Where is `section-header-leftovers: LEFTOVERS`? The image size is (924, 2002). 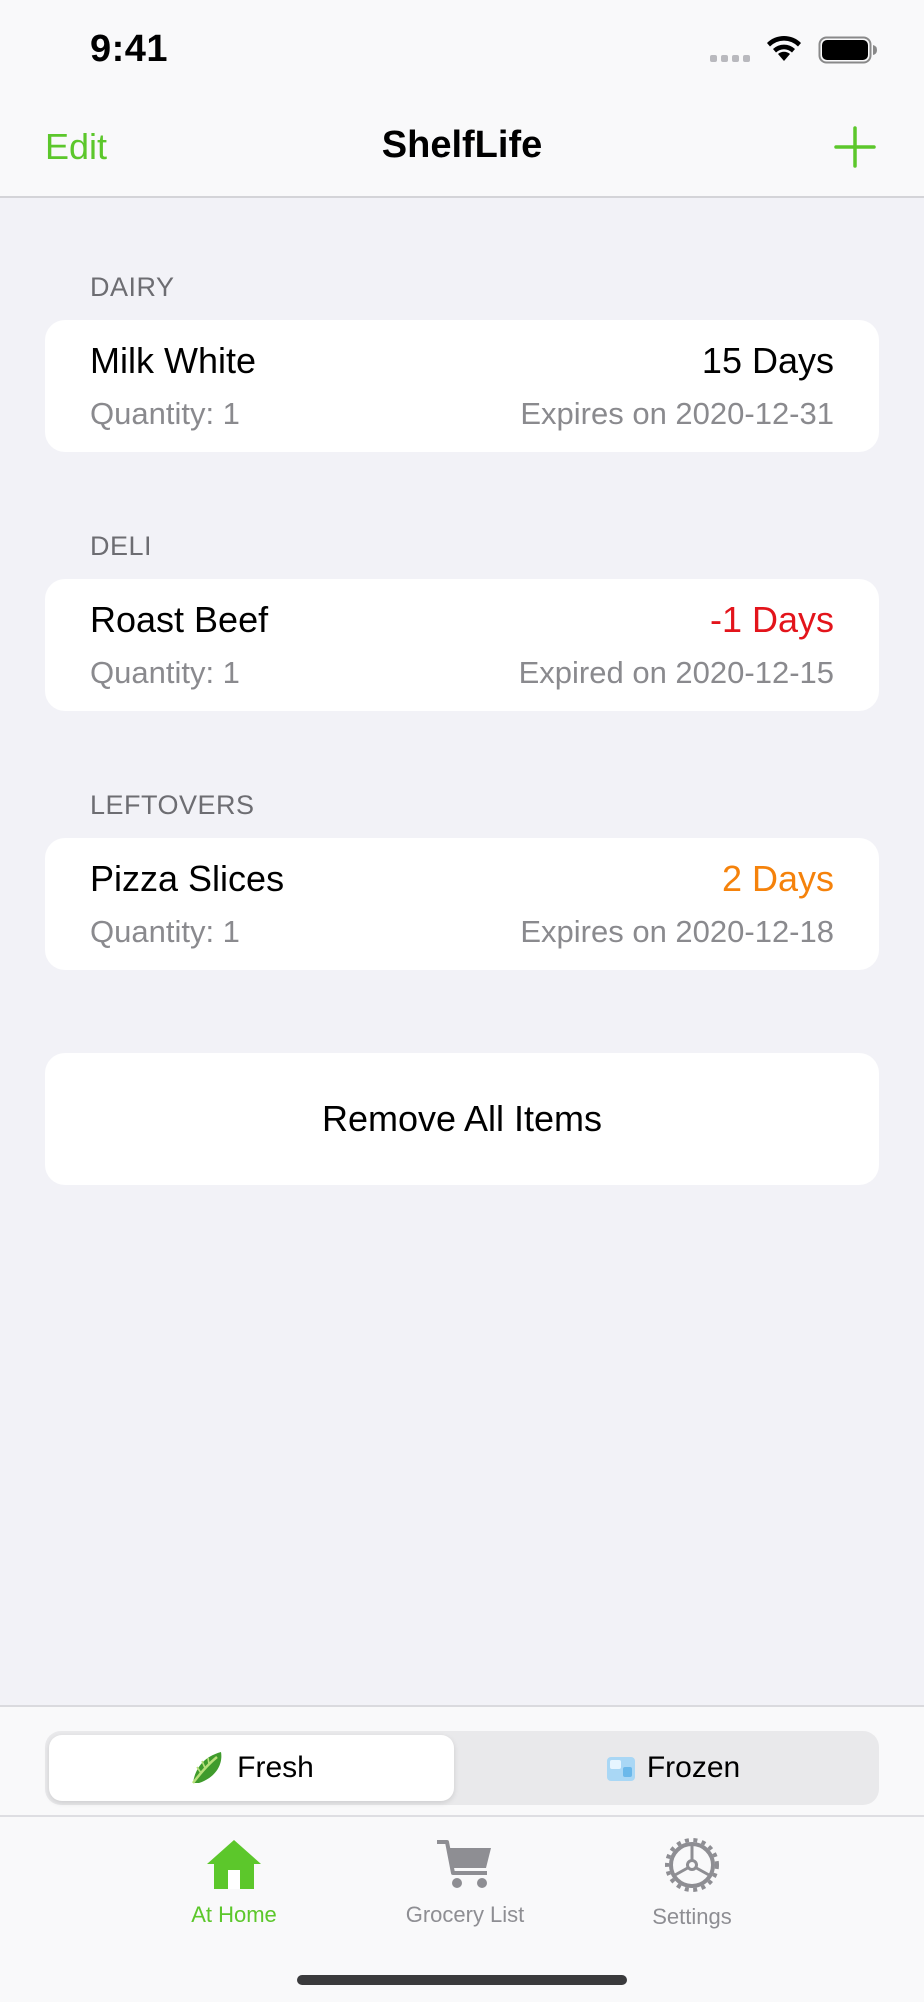
section-header-leftovers: LEFTOVERS is located at coordinates (172, 805).